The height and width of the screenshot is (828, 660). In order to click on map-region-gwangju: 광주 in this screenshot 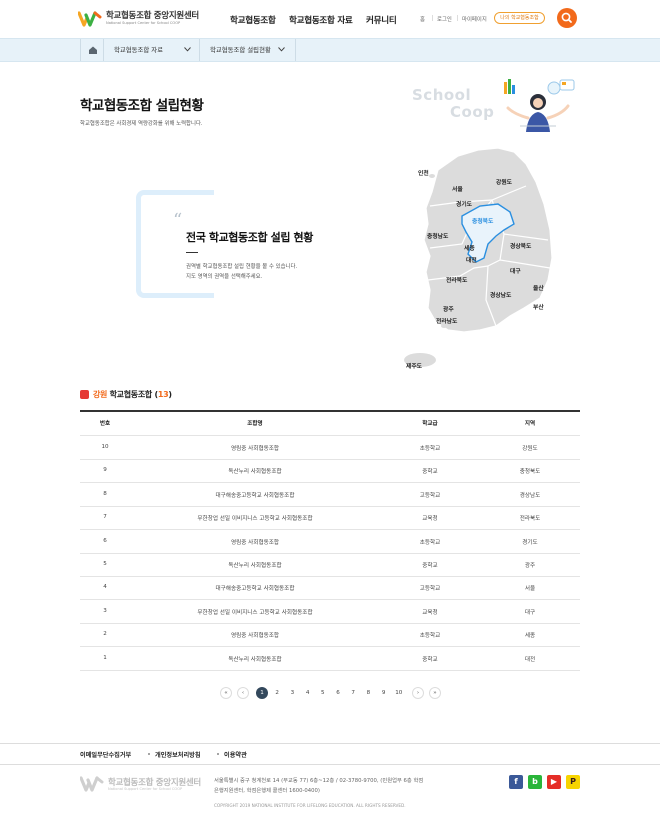, I will do `click(448, 308)`.